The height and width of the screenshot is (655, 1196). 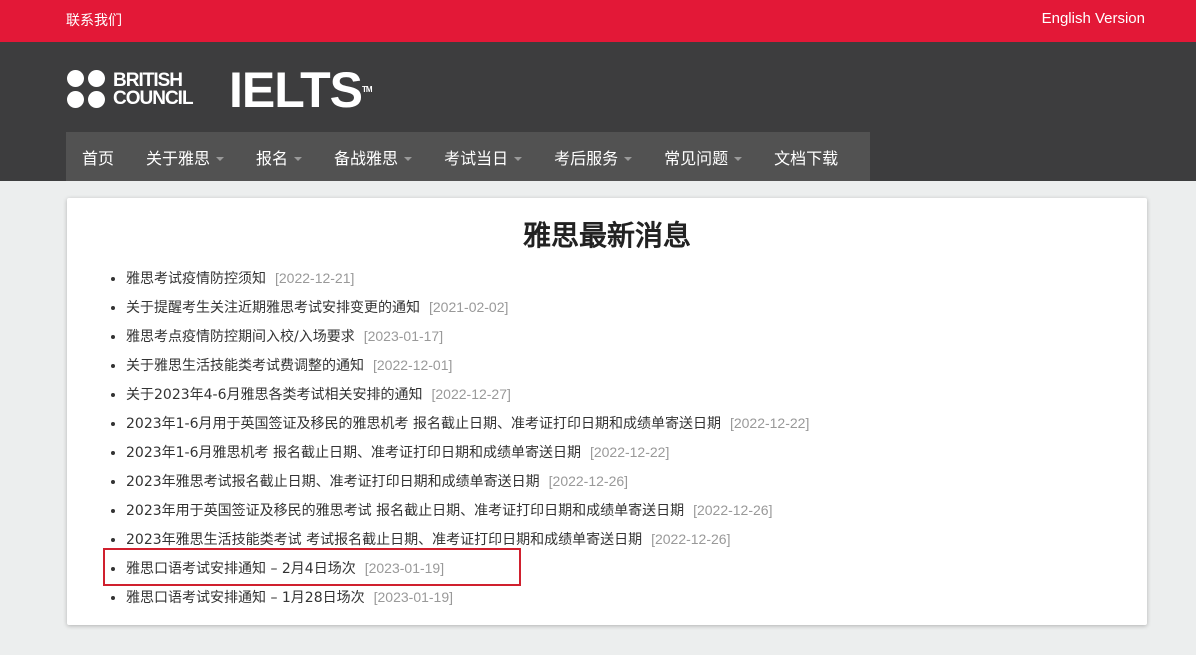 I want to click on nav-item-home: 首页, so click(x=90, y=157).